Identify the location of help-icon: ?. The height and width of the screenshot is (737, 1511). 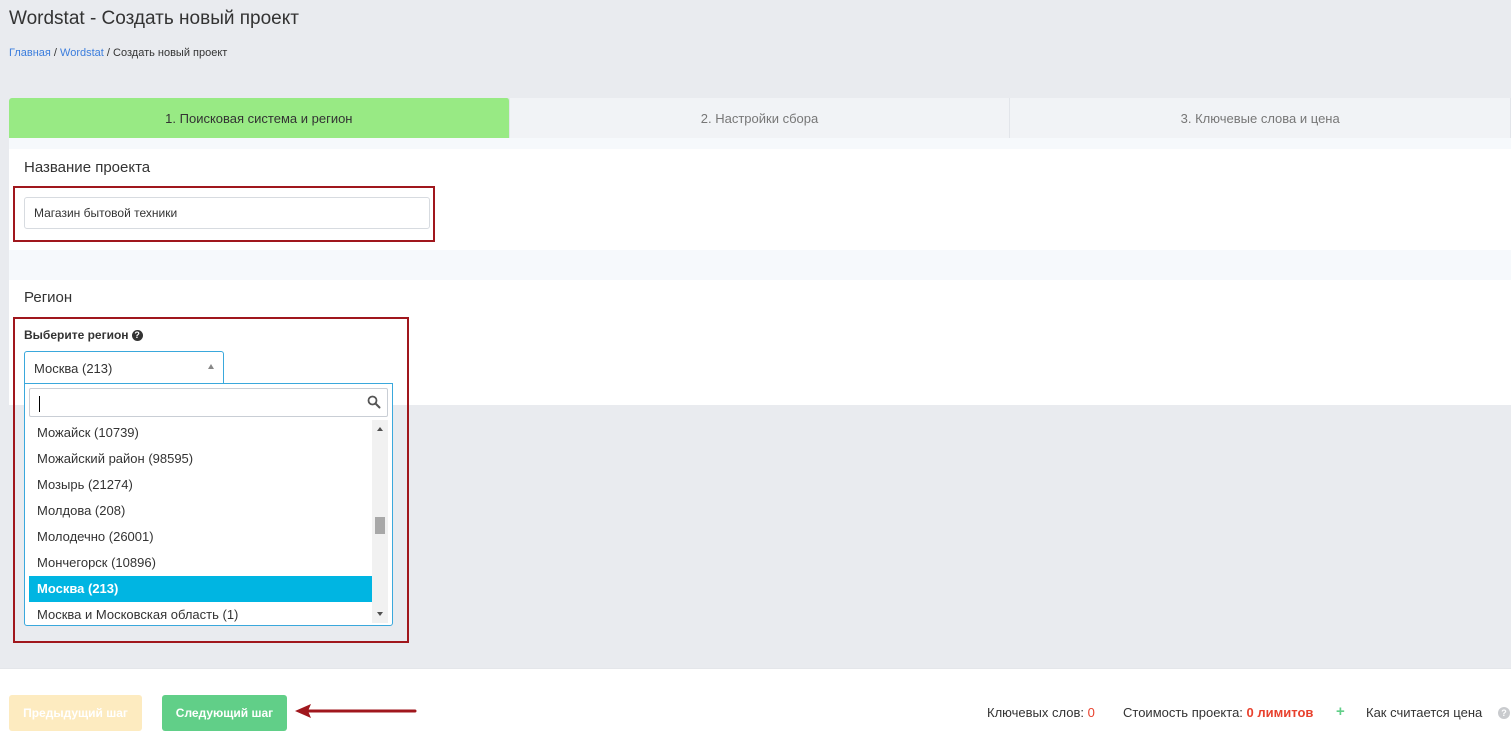
(1504, 713).